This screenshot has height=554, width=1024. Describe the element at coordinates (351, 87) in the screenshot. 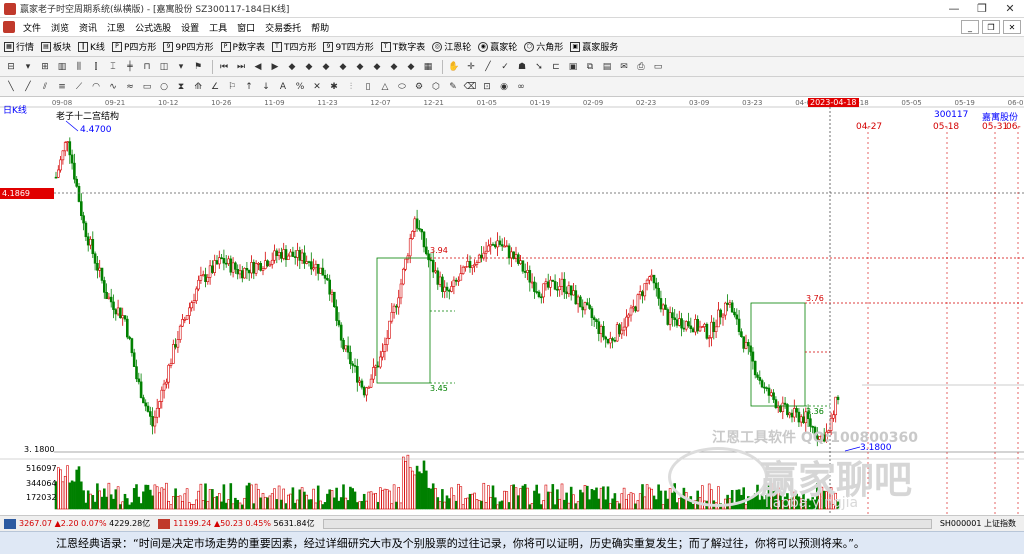

I see `draw-split-icon: ⫶` at that location.